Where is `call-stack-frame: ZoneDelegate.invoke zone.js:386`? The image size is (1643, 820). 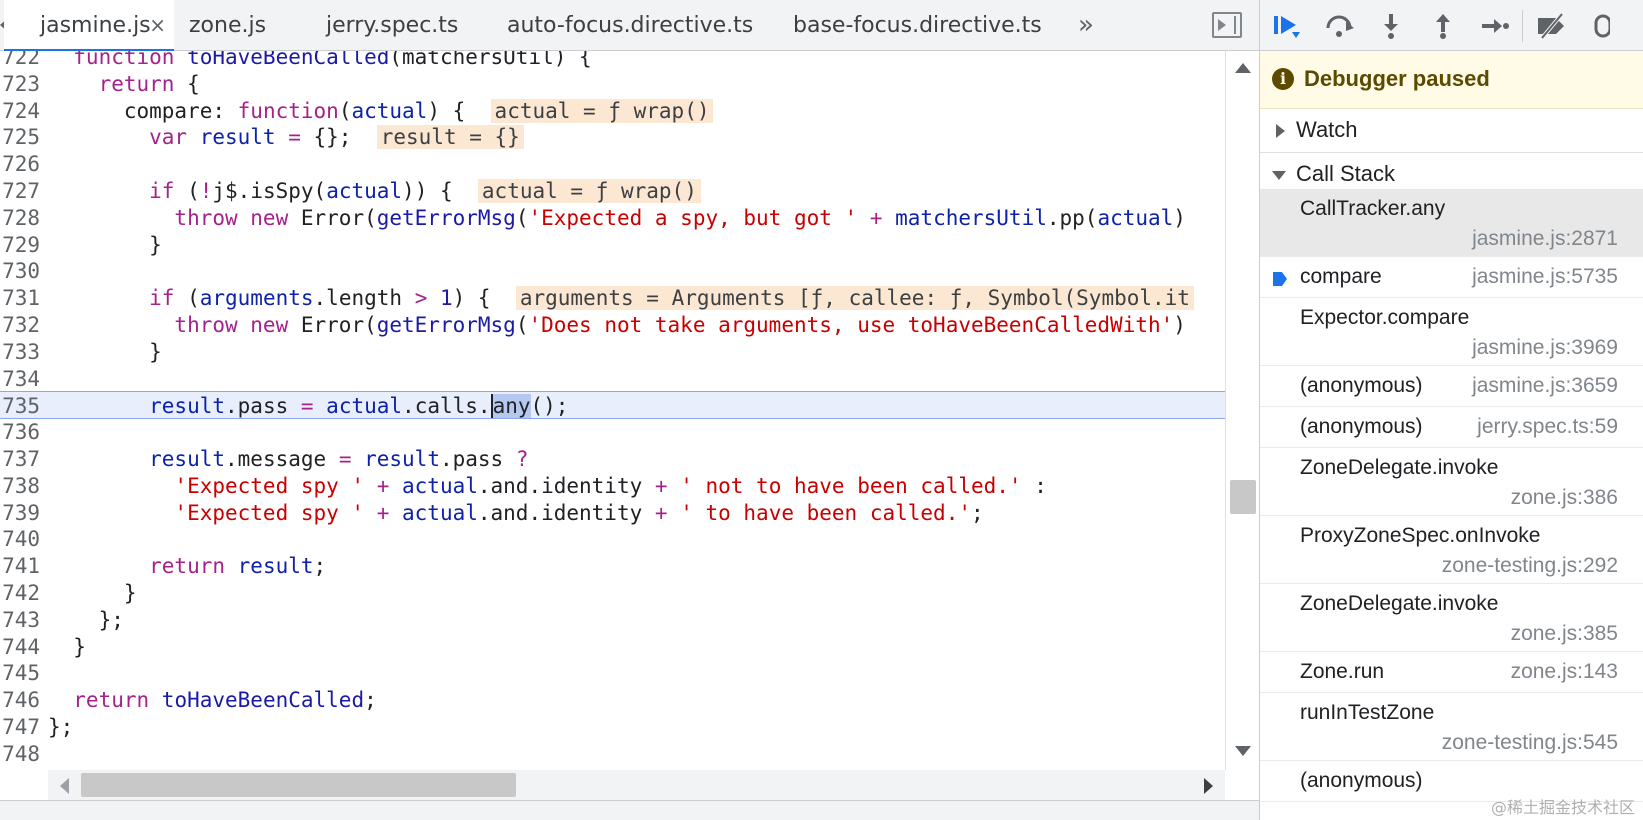 call-stack-frame: ZoneDelegate.invoke zone.js:386 is located at coordinates (1451, 482).